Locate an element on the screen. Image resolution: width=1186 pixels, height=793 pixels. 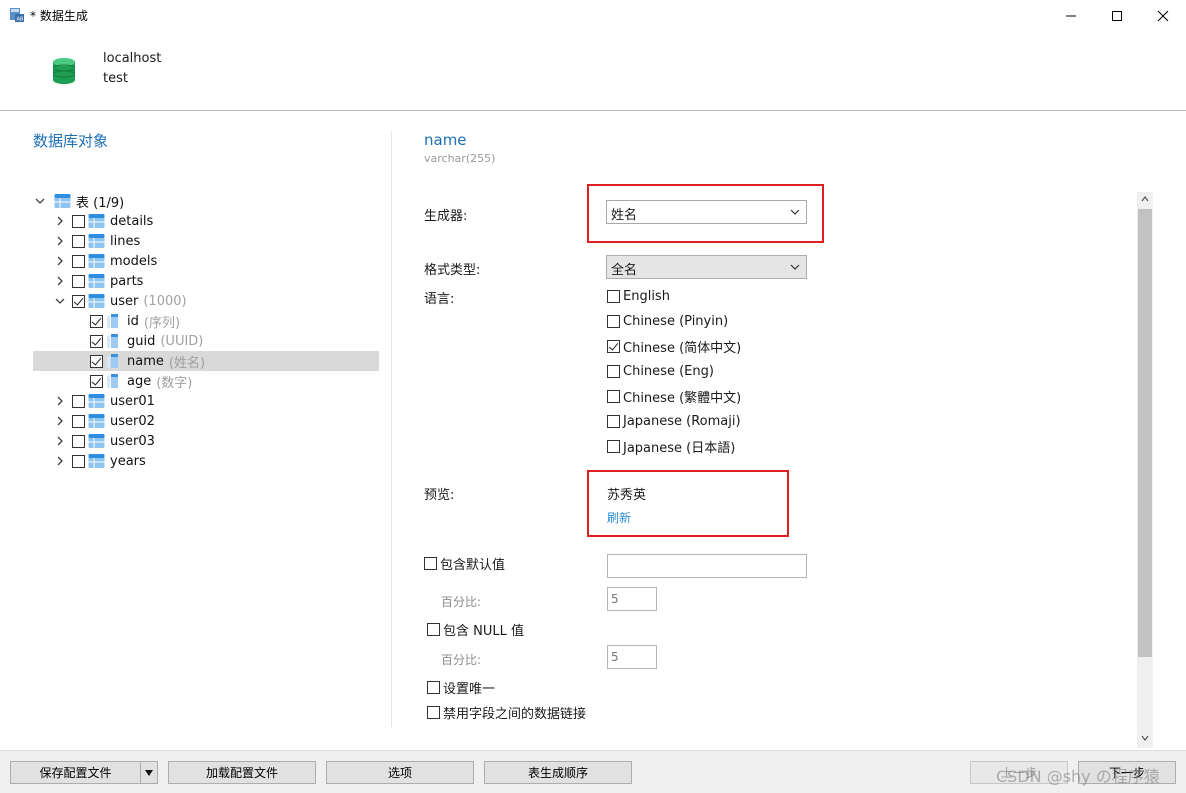
vertical-scrollbar is located at coordinates (1145, 470).